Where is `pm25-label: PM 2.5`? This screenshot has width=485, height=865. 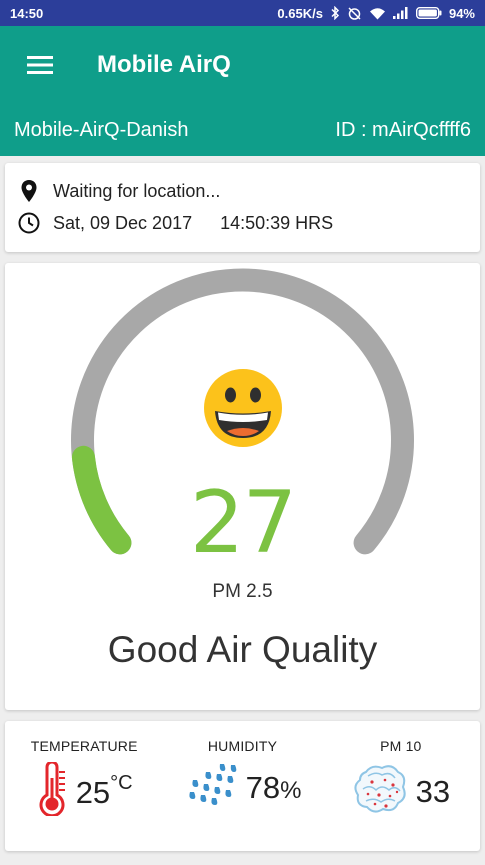
pm25-label: PM 2.5 is located at coordinates (242, 591).